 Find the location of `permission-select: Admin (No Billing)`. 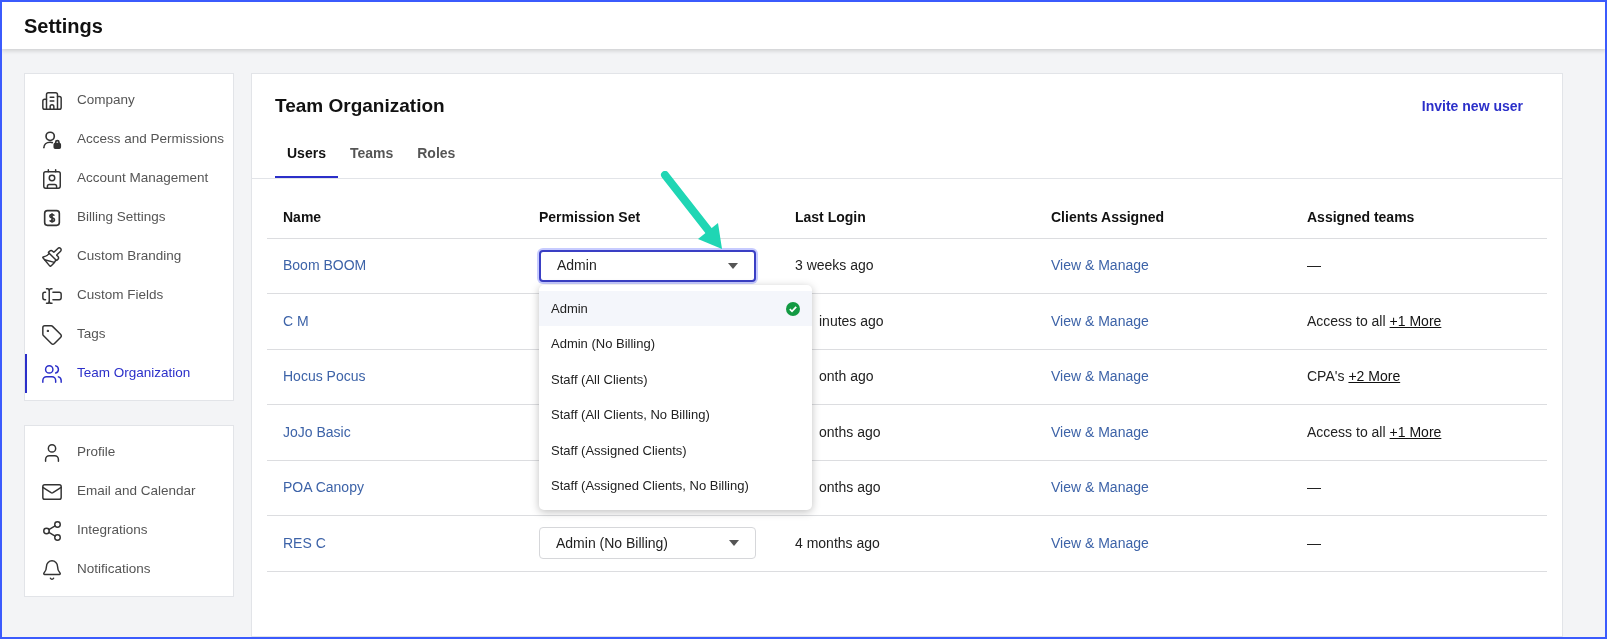

permission-select: Admin (No Billing) is located at coordinates (647, 543).